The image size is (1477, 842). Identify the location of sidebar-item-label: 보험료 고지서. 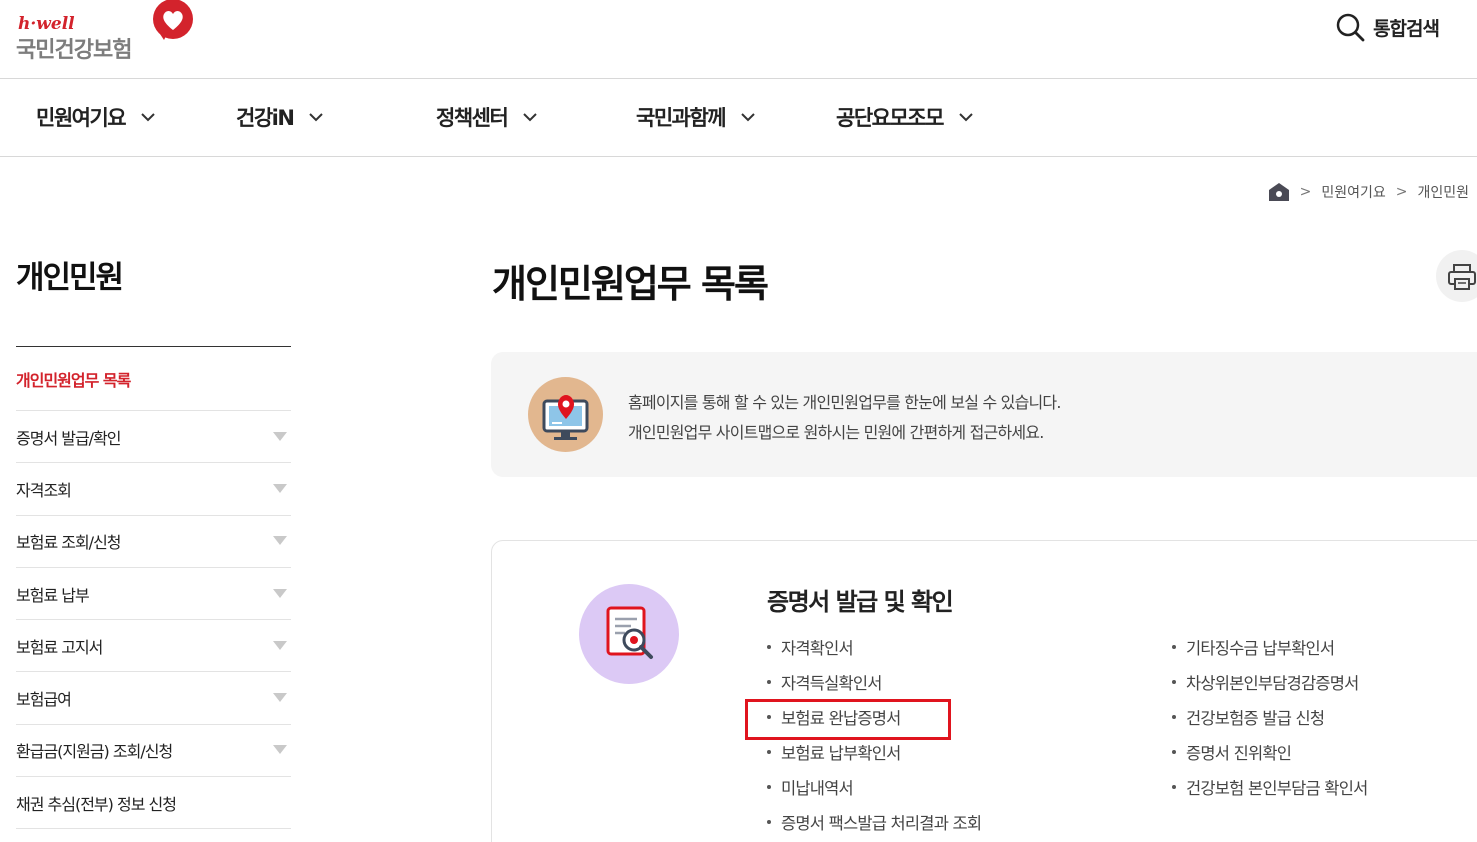
(59, 647).